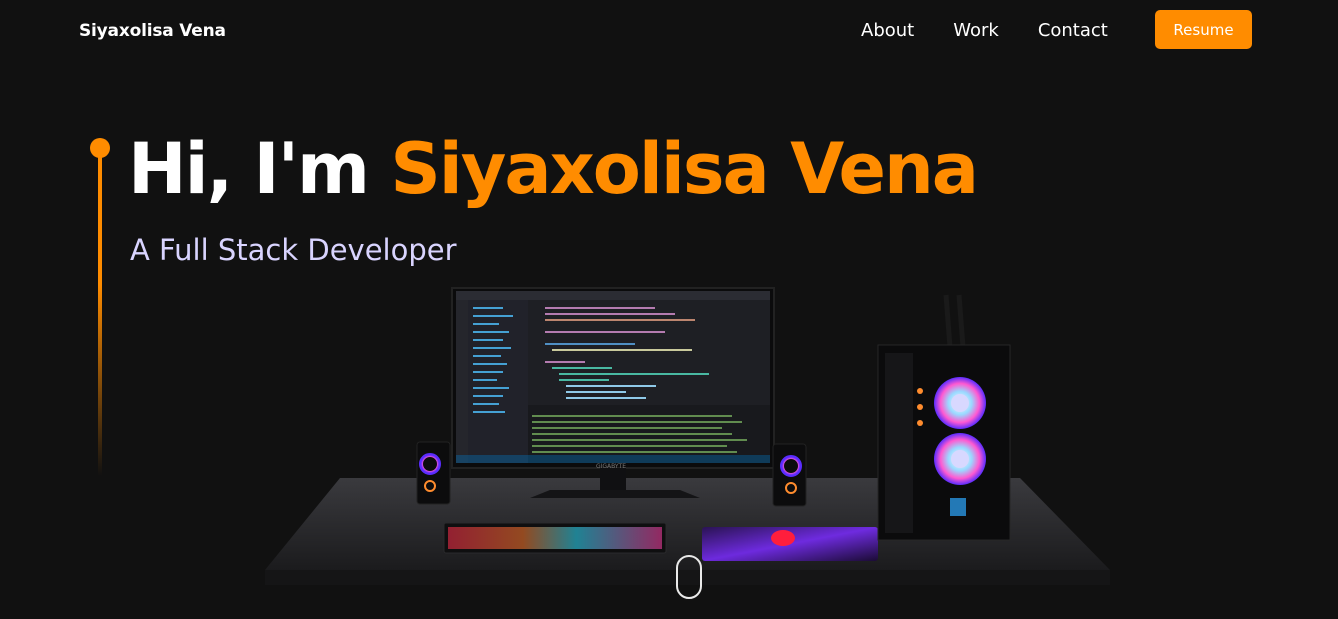  Describe the element at coordinates (887, 30) in the screenshot. I see `nav-link-about: About` at that location.